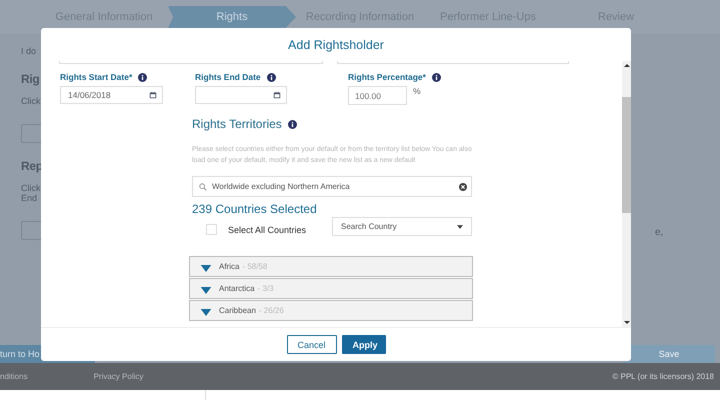 This screenshot has height=404, width=720. What do you see at coordinates (237, 124) in the screenshot?
I see `section-title: Rights Territories` at bounding box center [237, 124].